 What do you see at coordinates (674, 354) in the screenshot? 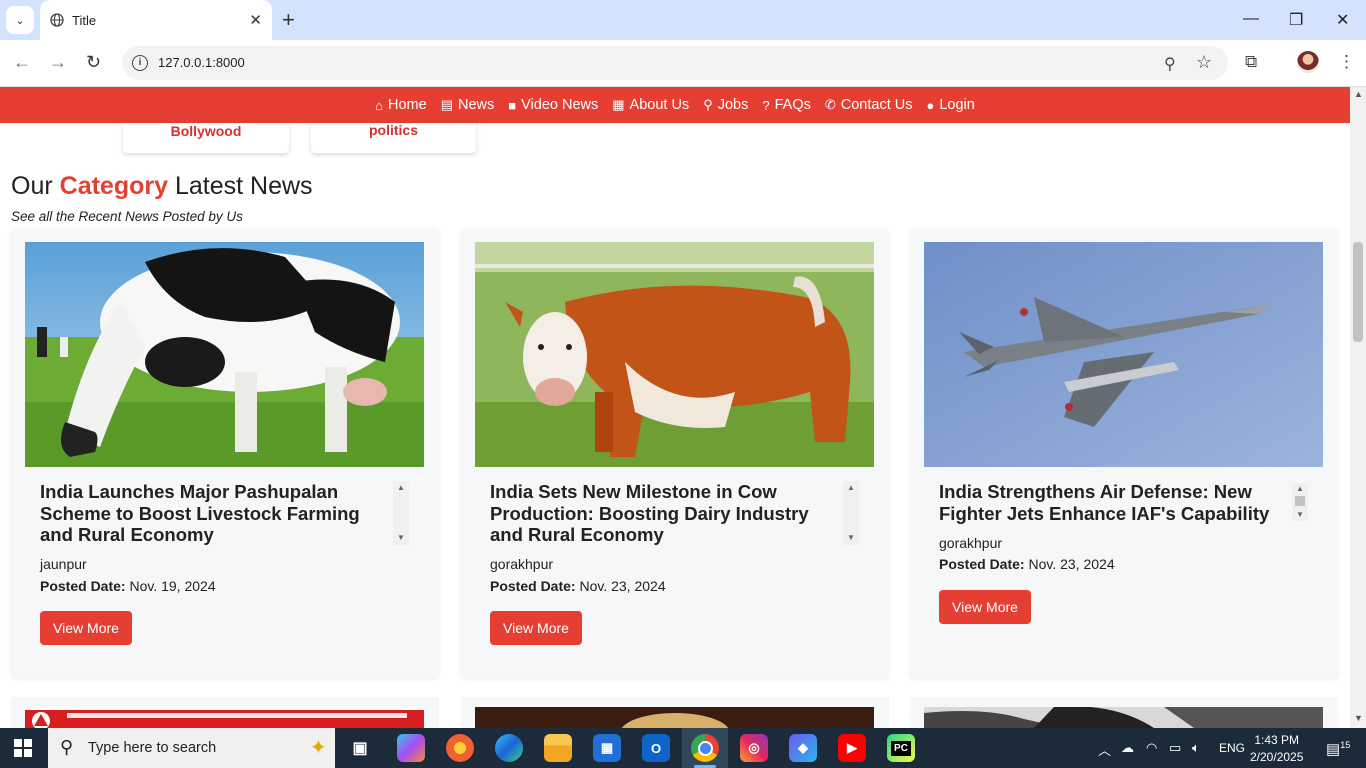
I see `news-image-brown-cow` at bounding box center [674, 354].